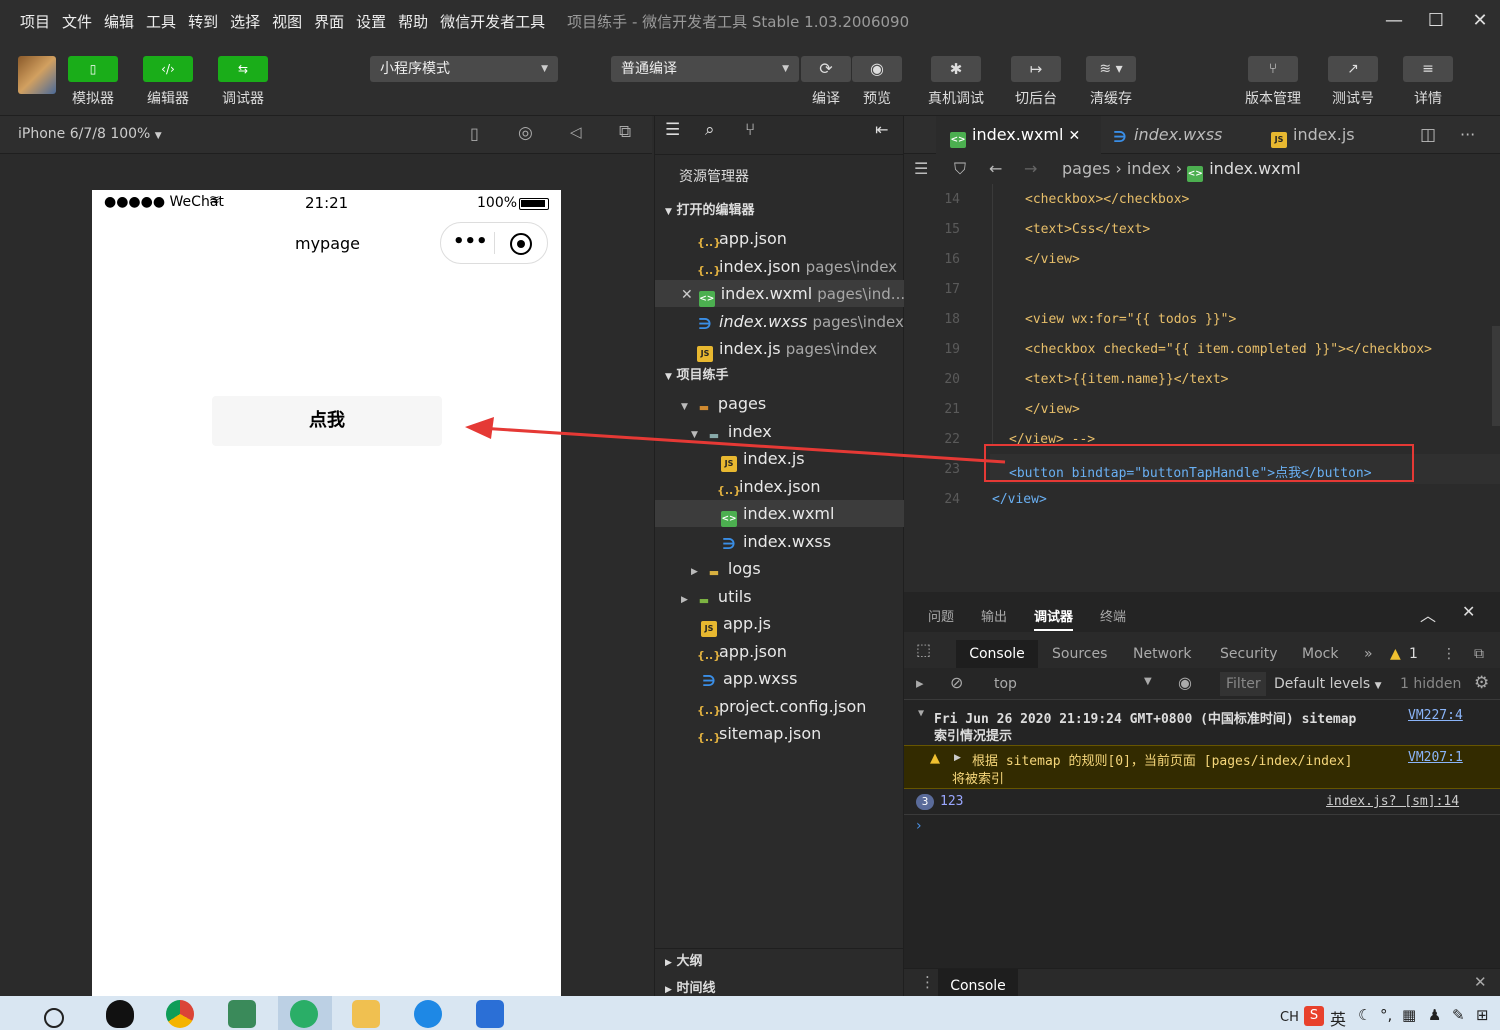  What do you see at coordinates (521, 244) in the screenshot?
I see `close-capsule-icon` at bounding box center [521, 244].